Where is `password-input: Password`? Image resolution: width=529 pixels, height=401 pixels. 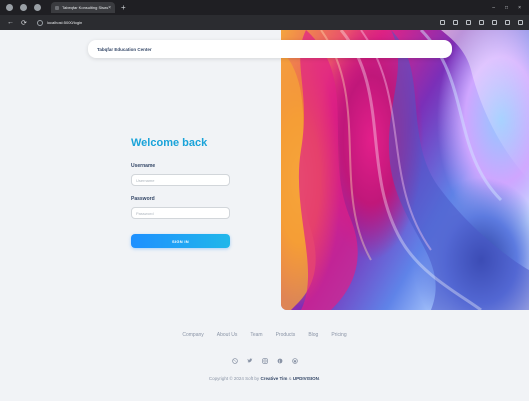 password-input: Password is located at coordinates (180, 213).